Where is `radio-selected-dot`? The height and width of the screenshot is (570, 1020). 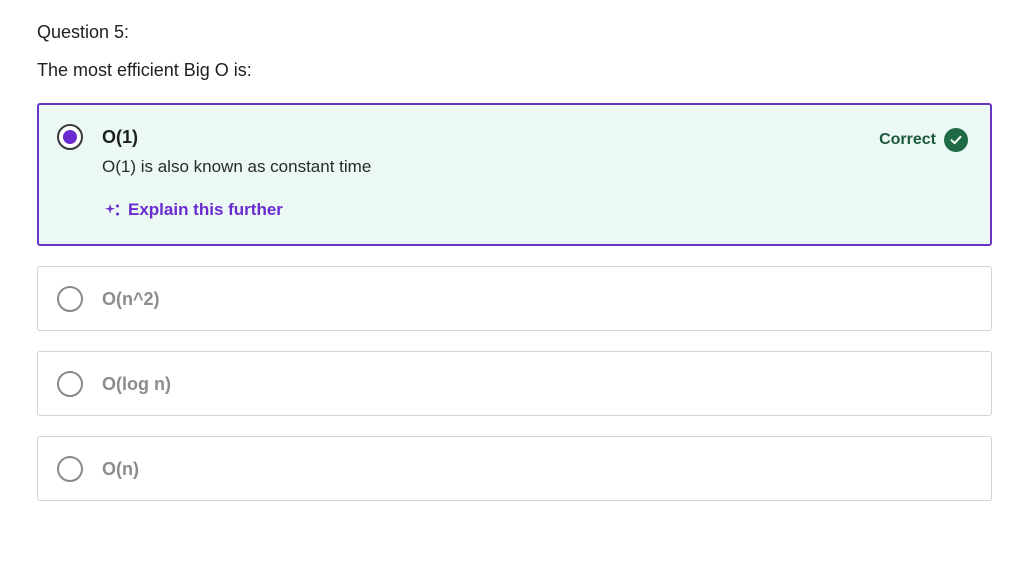
radio-selected-dot is located at coordinates (70, 137).